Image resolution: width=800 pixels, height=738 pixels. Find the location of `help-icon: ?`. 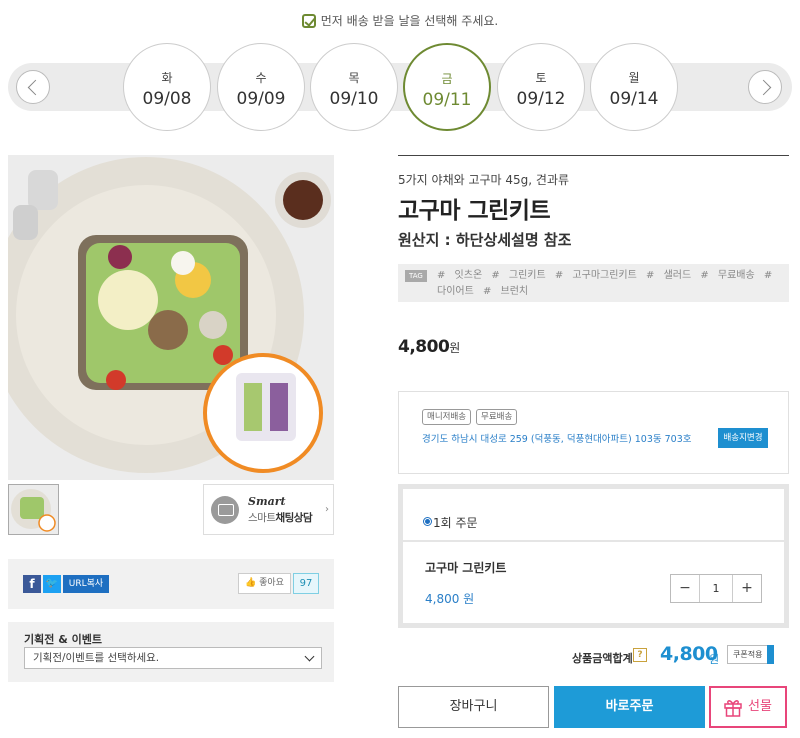

help-icon: ? is located at coordinates (640, 655).